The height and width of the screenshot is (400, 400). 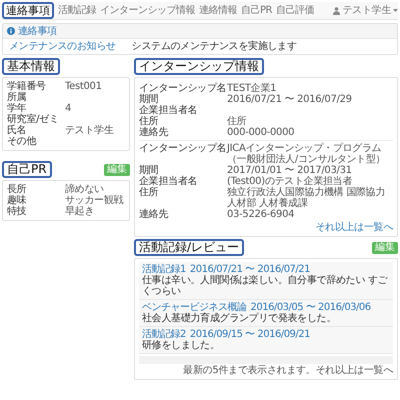 I want to click on field-value: 早起き, so click(x=80, y=211).